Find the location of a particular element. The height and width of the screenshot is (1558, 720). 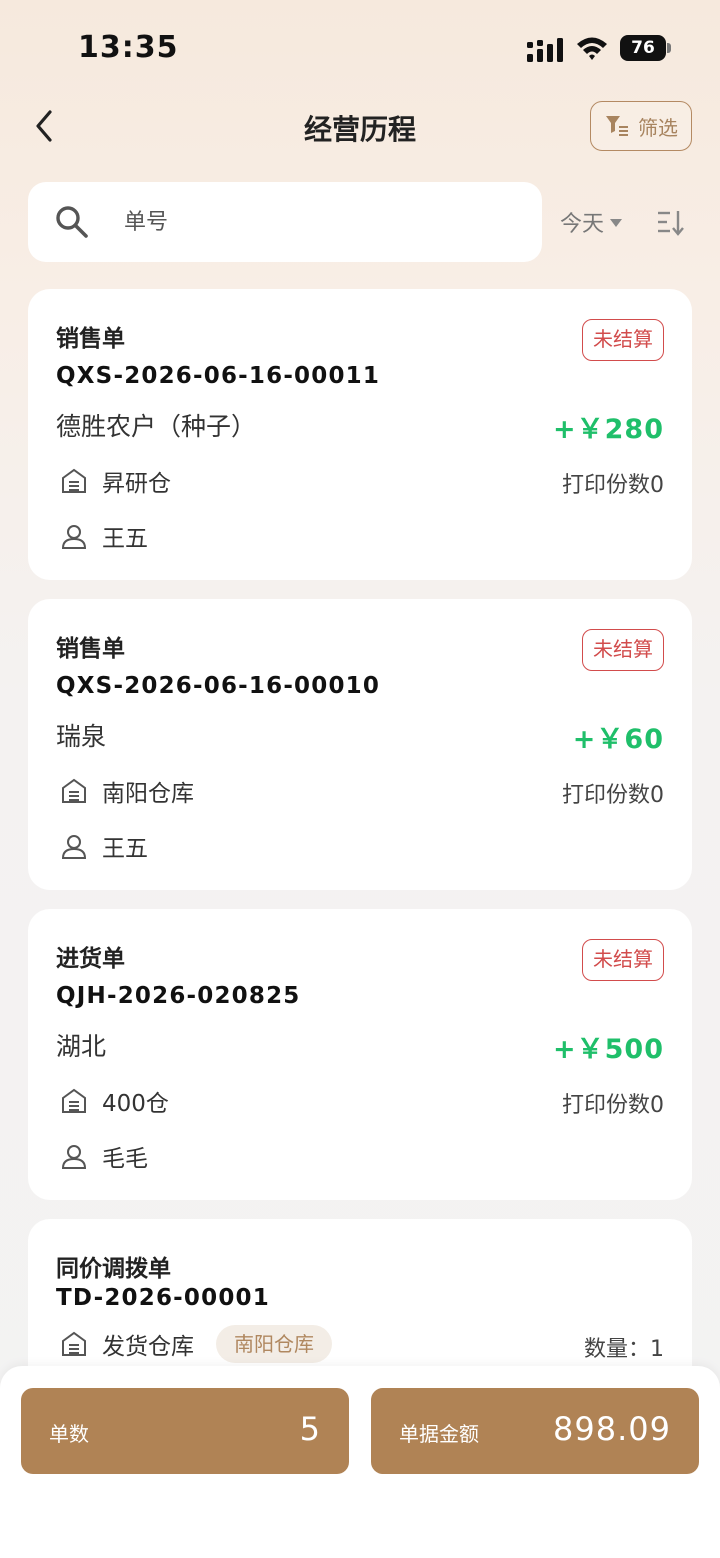

order-number: QXS-2026-06-16-00011 is located at coordinates (218, 376).